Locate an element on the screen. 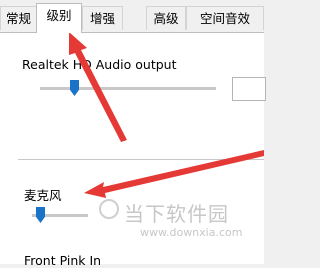 The width and height of the screenshot is (320, 268). arrow-to-levels-tab is located at coordinates (98, 87).